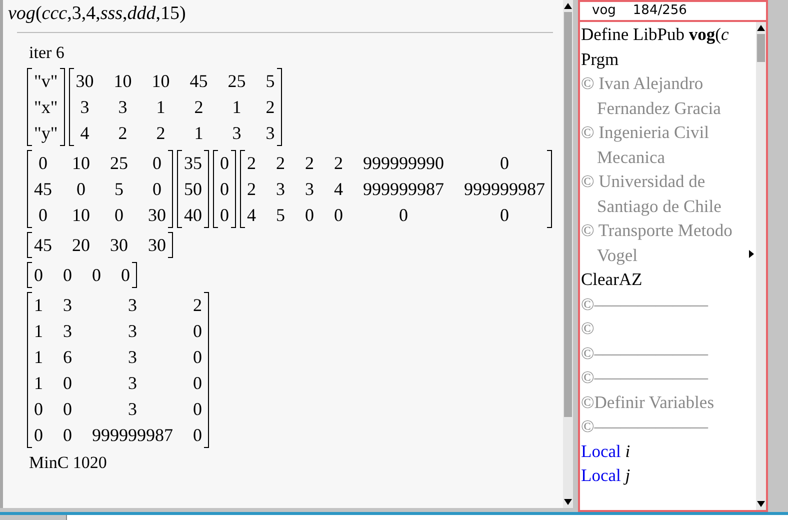 The width and height of the screenshot is (788, 520). Describe the element at coordinates (588, 328) in the screenshot. I see `comment-line: ©` at that location.